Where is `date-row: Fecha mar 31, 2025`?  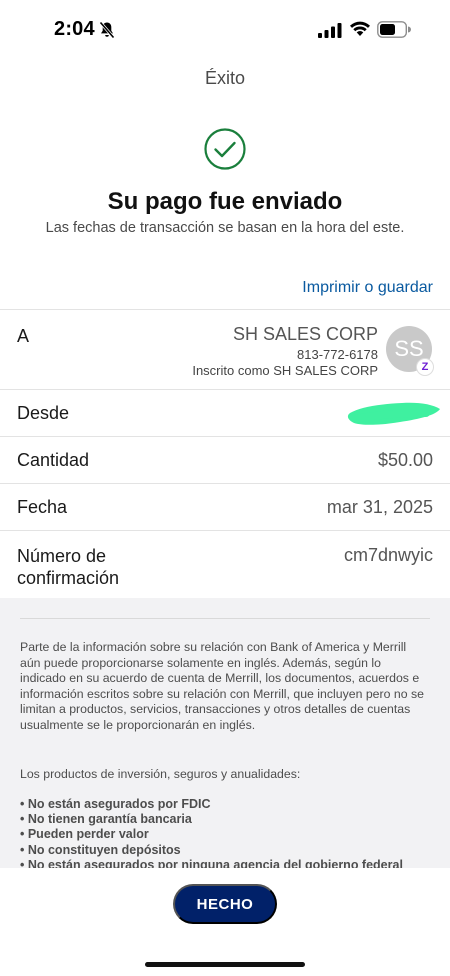 date-row: Fecha mar 31, 2025 is located at coordinates (225, 507).